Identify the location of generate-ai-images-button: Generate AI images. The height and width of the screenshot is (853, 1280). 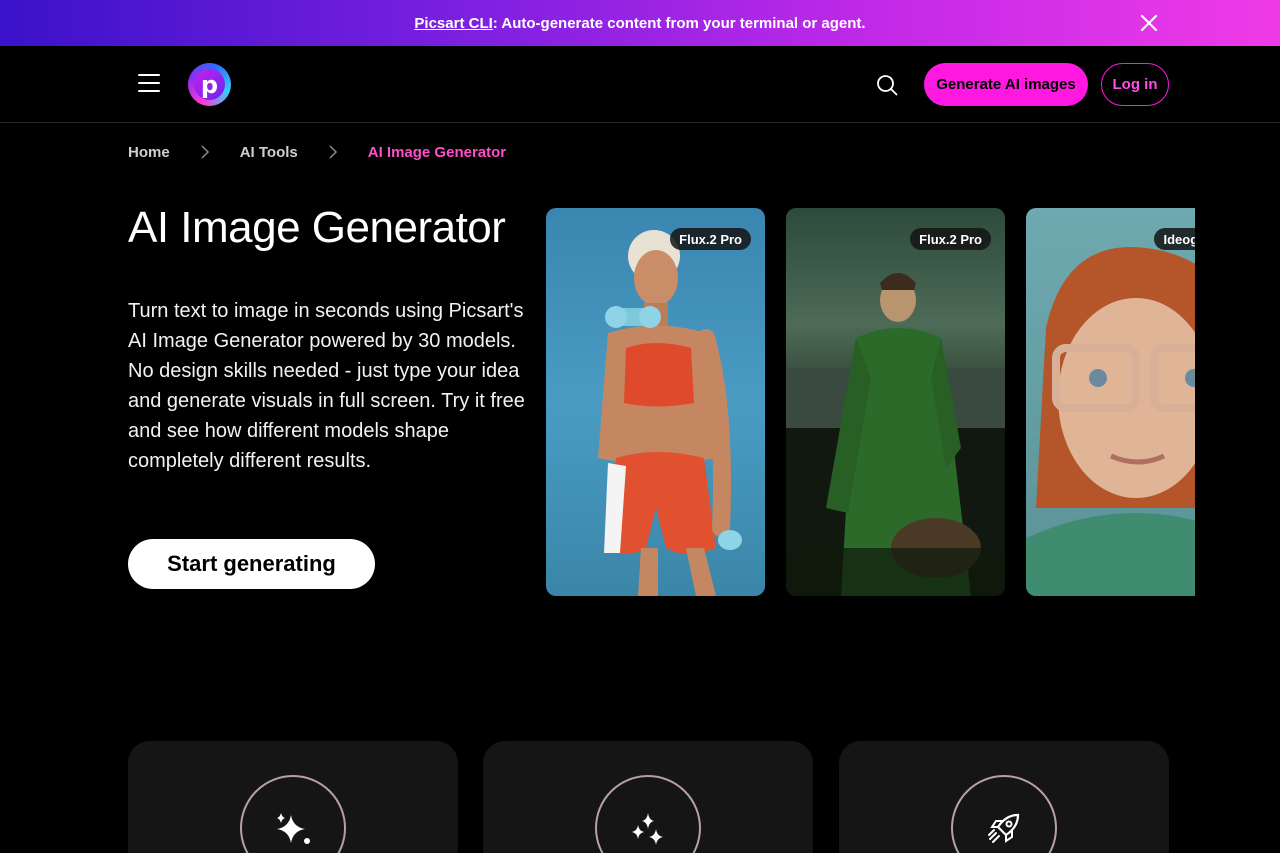
(1006, 84).